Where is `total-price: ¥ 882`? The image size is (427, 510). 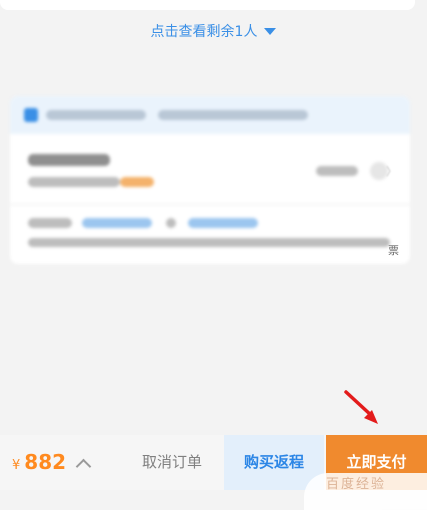 total-price: ¥ 882 is located at coordinates (52, 463).